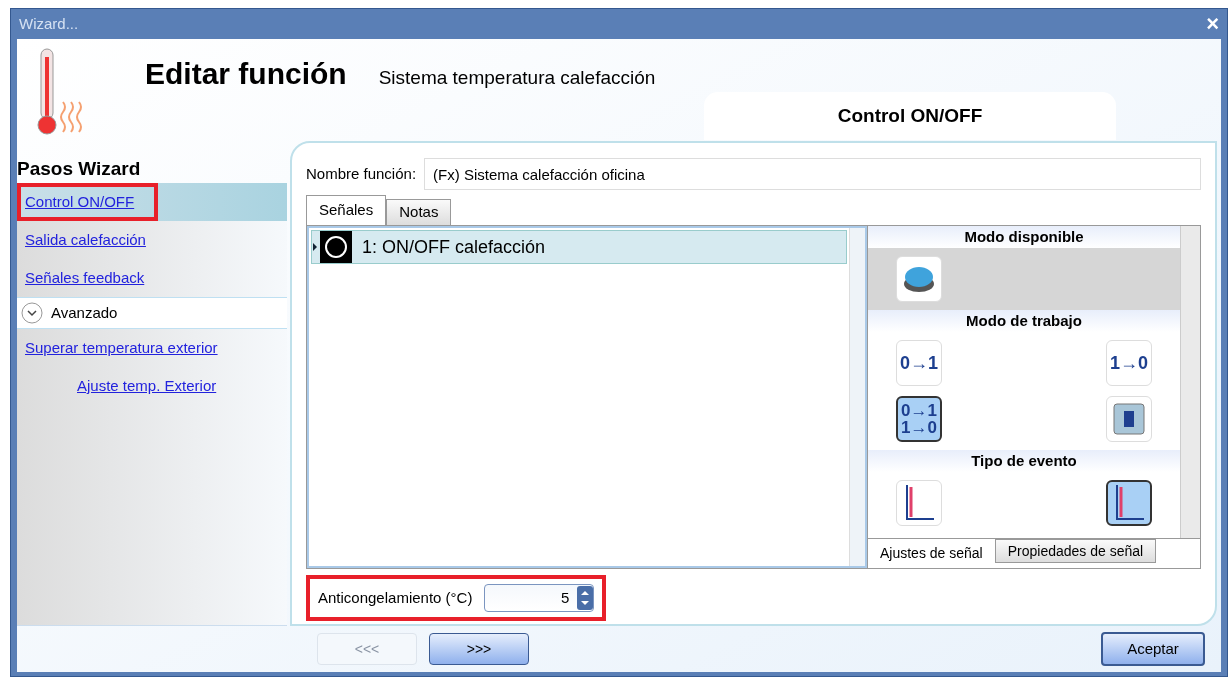 This screenshot has width=1230, height=681. What do you see at coordinates (395, 597) in the screenshot?
I see `field-label: Anticongelamiento (°C)` at bounding box center [395, 597].